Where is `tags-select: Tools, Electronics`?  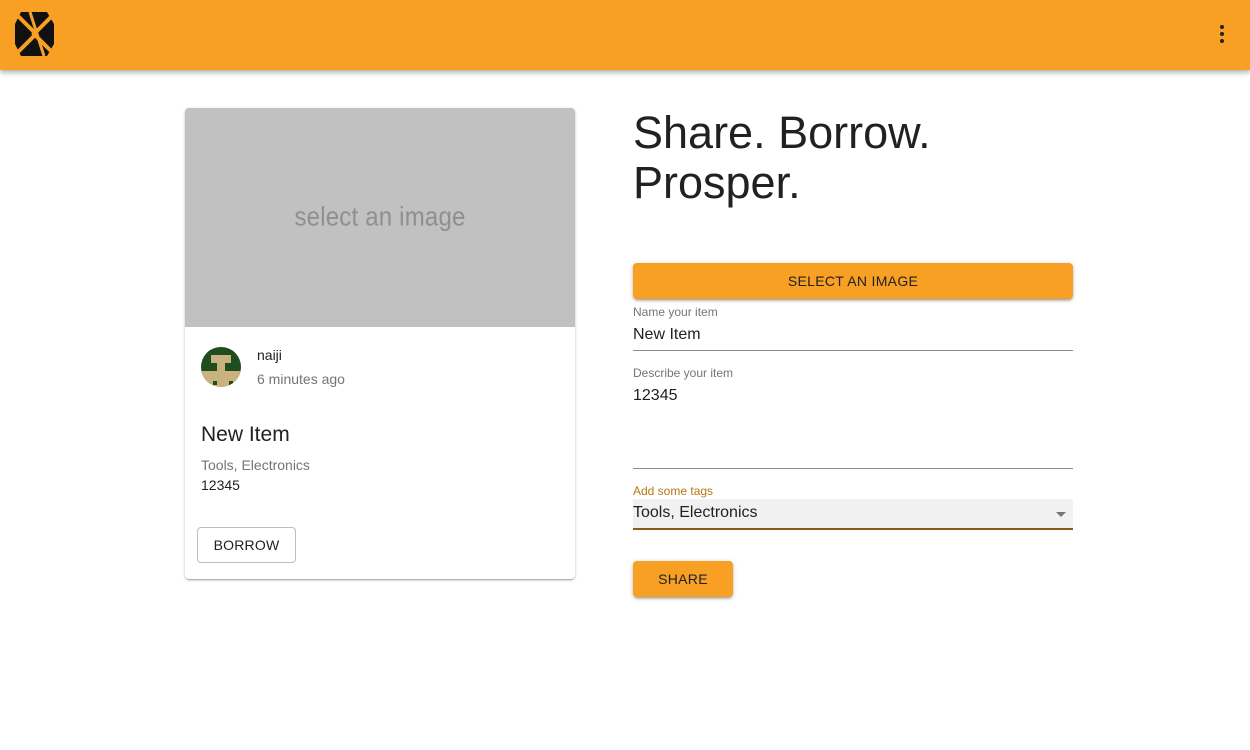 tags-select: Tools, Electronics is located at coordinates (853, 514).